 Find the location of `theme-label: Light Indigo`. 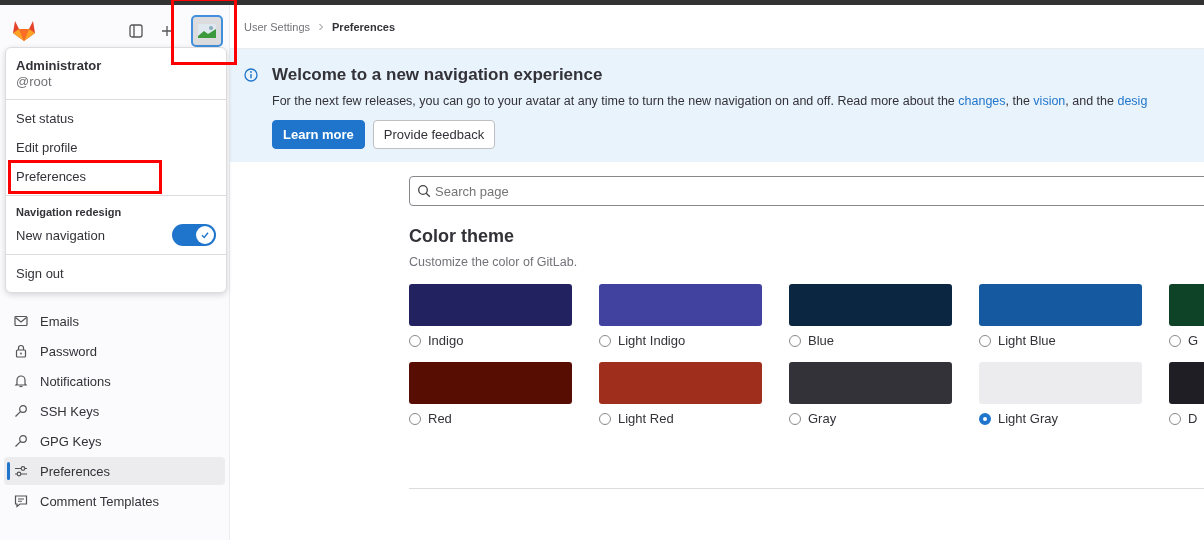

theme-label: Light Indigo is located at coordinates (652, 340).